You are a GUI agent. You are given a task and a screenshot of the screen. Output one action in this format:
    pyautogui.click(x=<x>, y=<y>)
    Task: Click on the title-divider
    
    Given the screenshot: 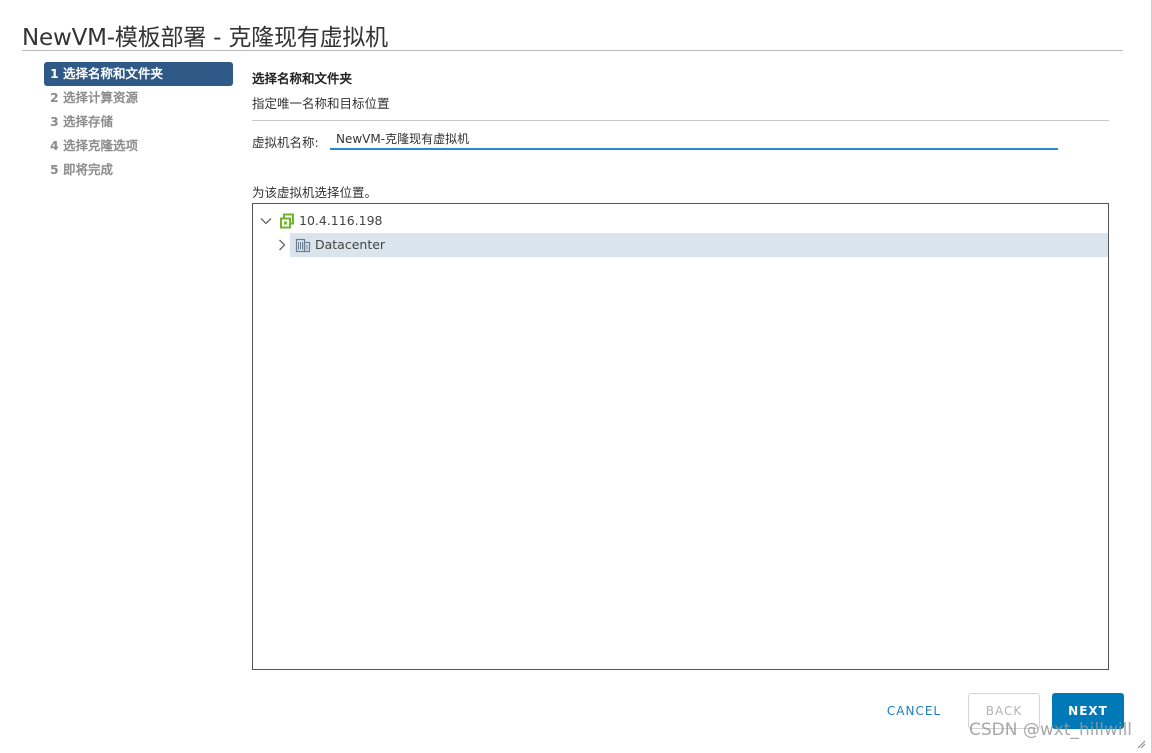 What is the action you would take?
    pyautogui.click(x=572, y=50)
    